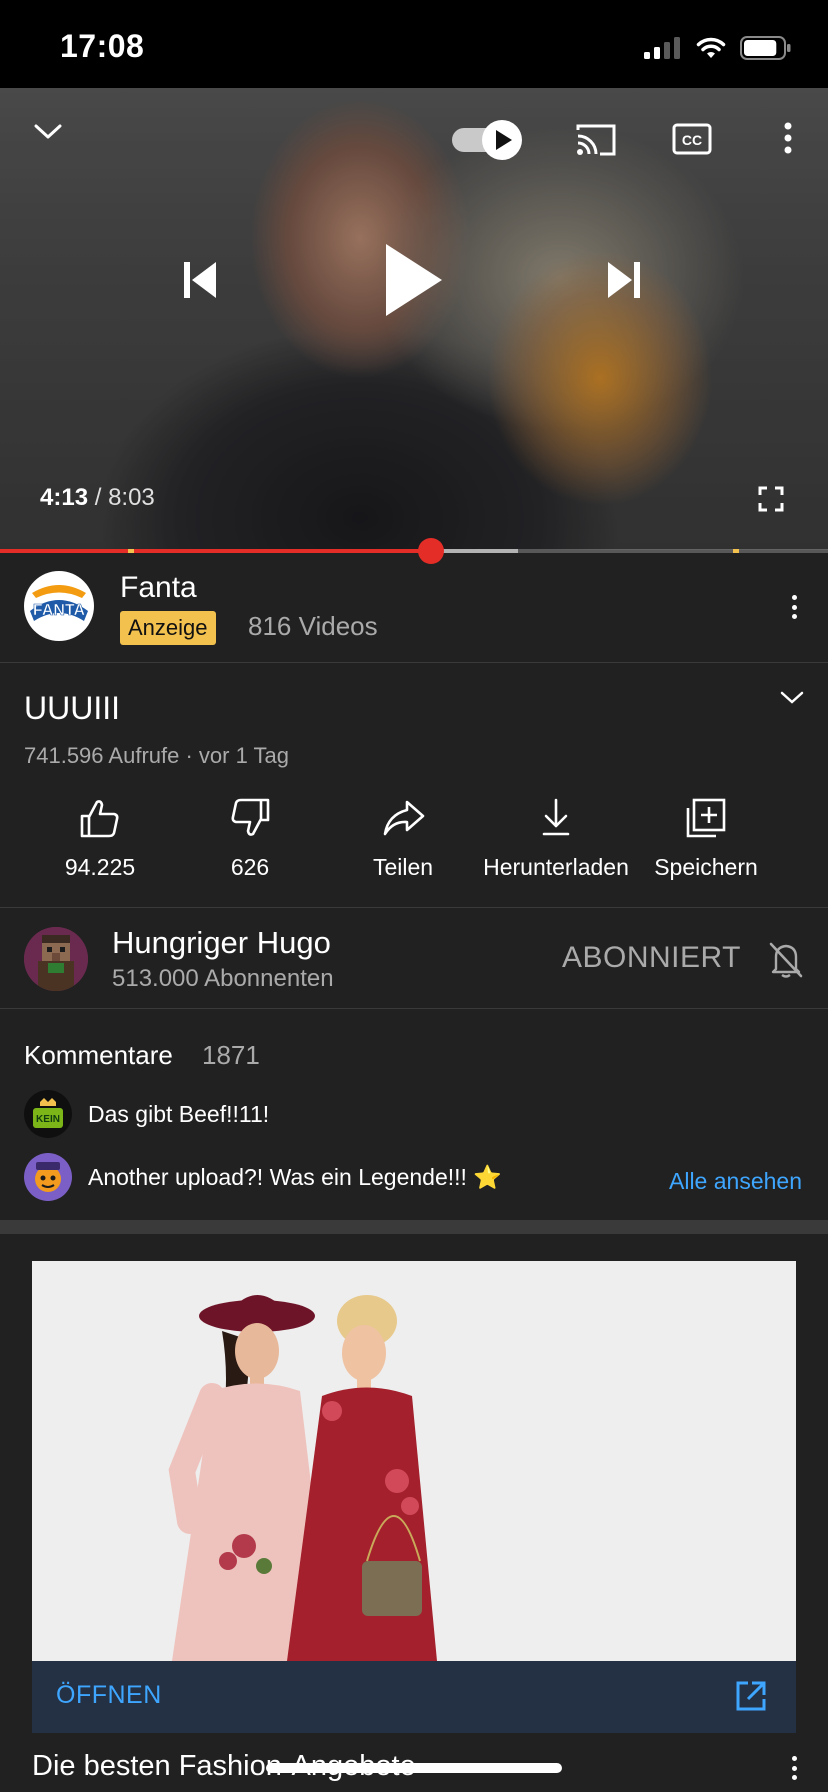 The image size is (828, 1792). Describe the element at coordinates (98, 1055) in the screenshot. I see `comments-header: Kommentare` at that location.